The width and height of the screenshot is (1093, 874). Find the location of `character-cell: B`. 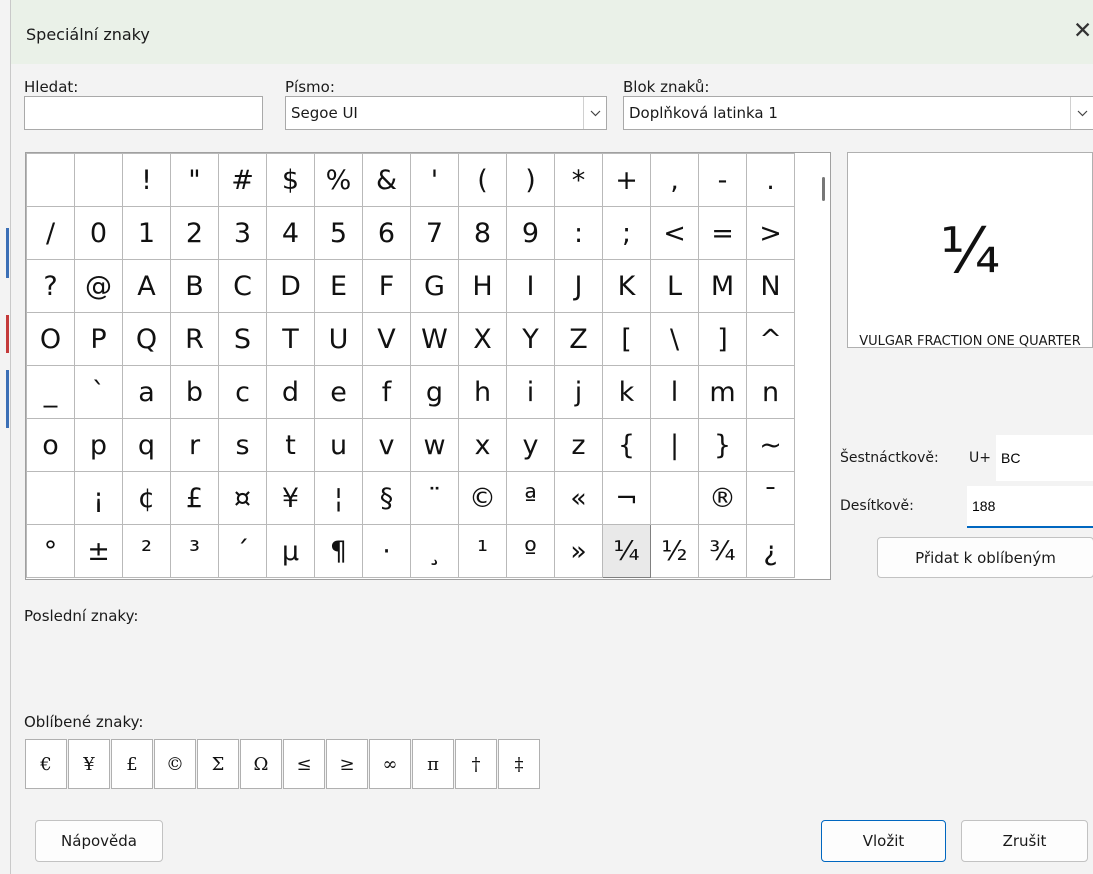

character-cell: B is located at coordinates (194, 286).